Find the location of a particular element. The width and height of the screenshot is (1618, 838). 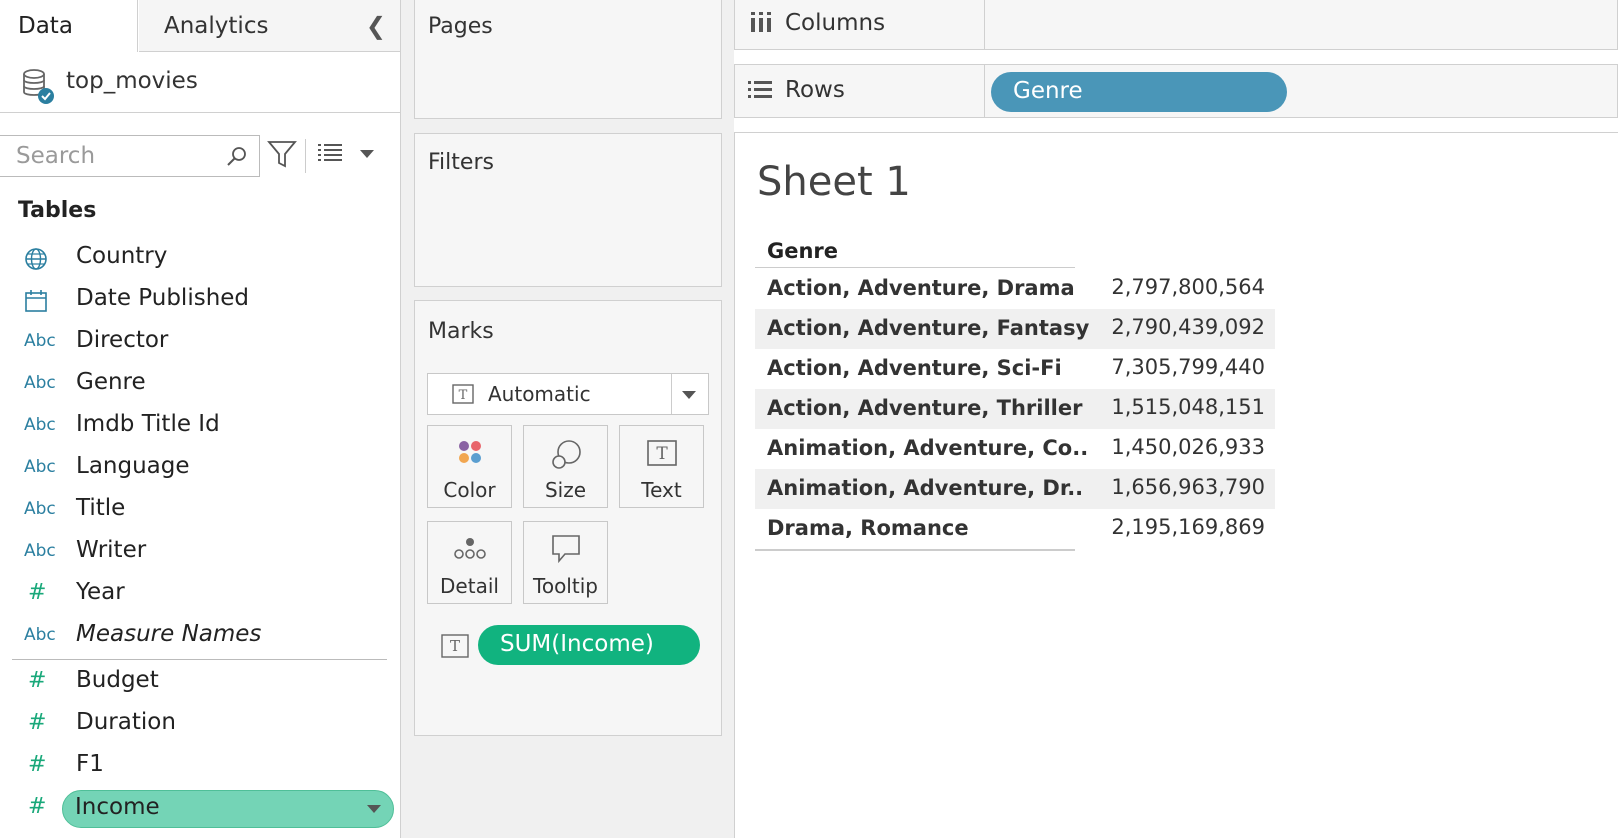

collapse-pane-icon: ❮ is located at coordinates (376, 26).